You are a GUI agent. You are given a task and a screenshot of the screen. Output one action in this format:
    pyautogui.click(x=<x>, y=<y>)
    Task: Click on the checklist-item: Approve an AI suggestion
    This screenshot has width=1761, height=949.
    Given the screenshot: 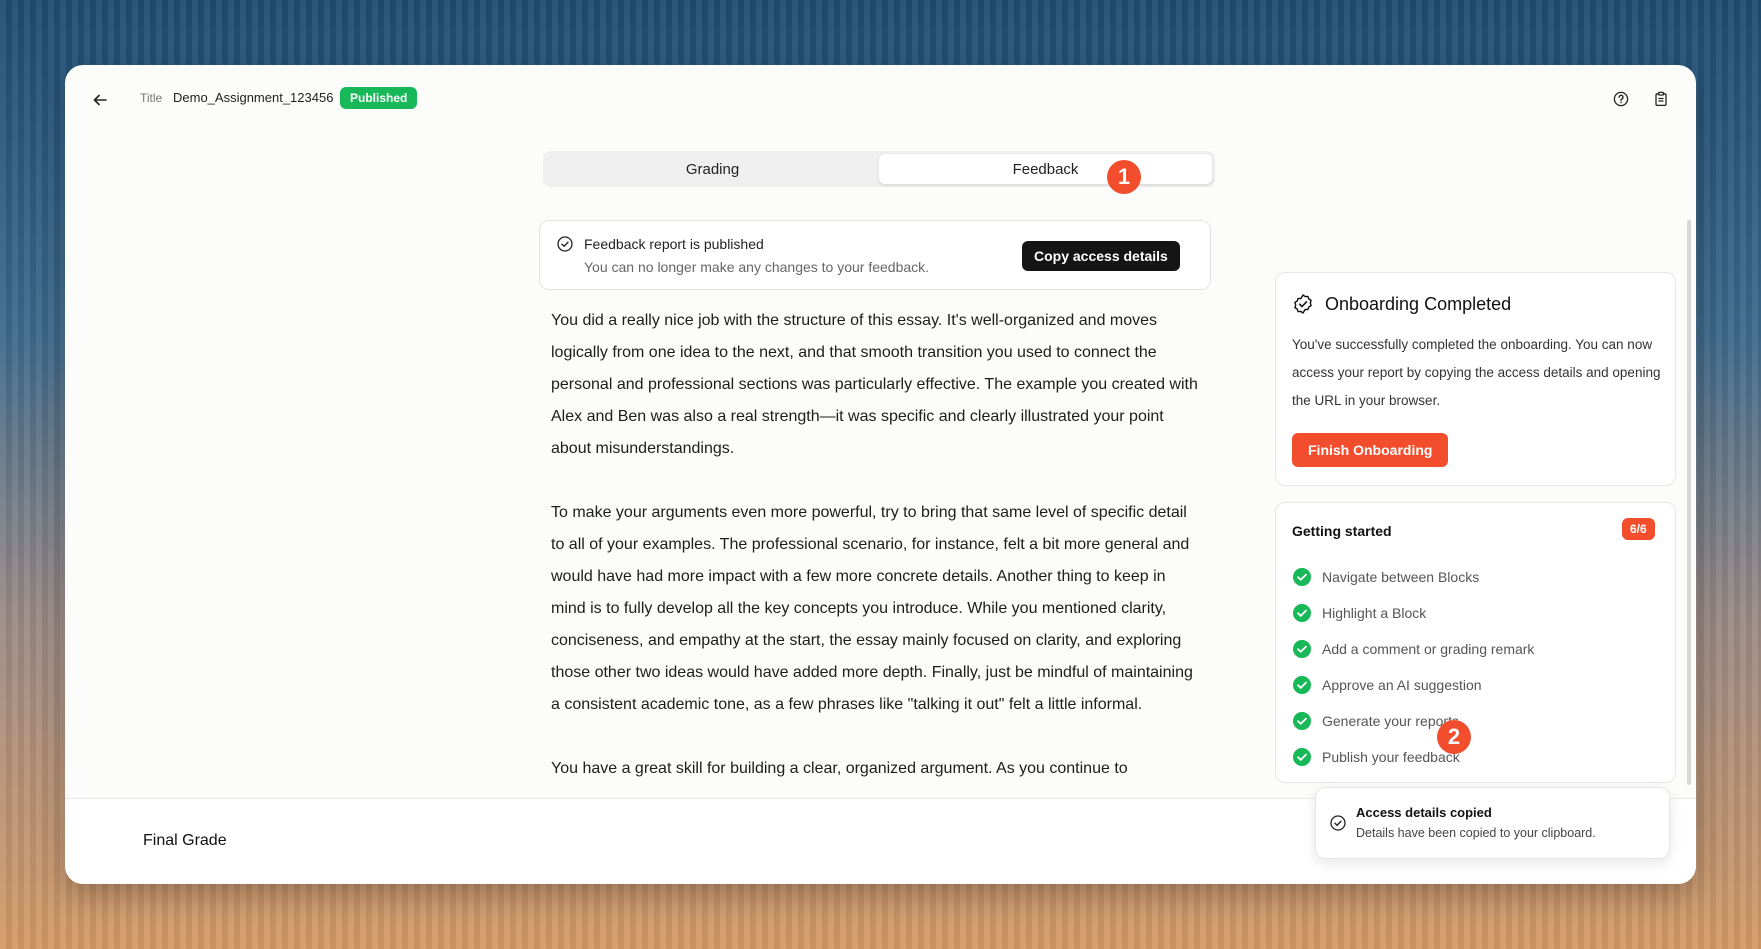 What is the action you would take?
    pyautogui.click(x=1413, y=685)
    